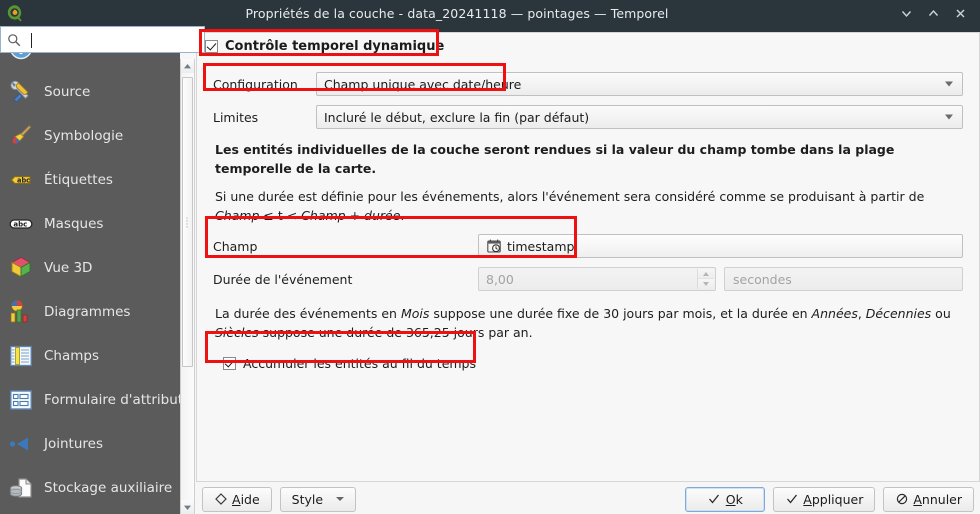  I want to click on close-button, so click(960, 13).